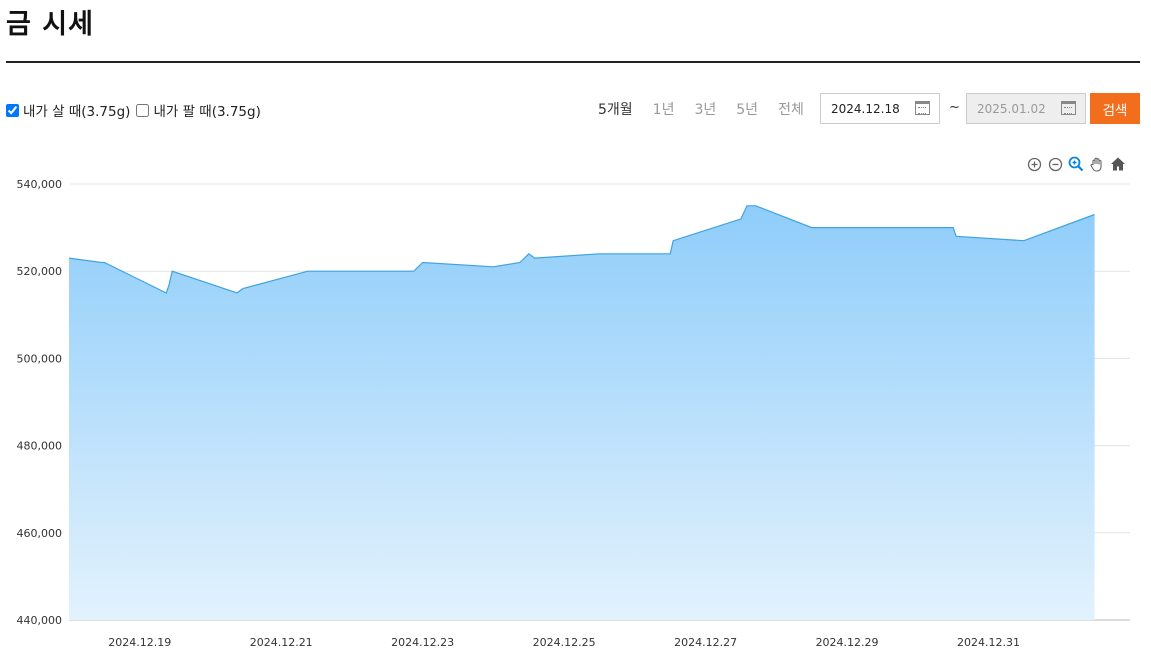  Describe the element at coordinates (40, 620) in the screenshot. I see `y-tick-label: 440,000` at that location.